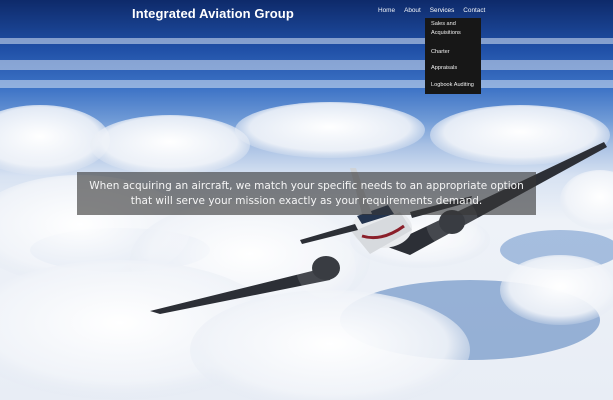 Image resolution: width=613 pixels, height=400 pixels. What do you see at coordinates (412, 10) in the screenshot?
I see `nav-about: About` at bounding box center [412, 10].